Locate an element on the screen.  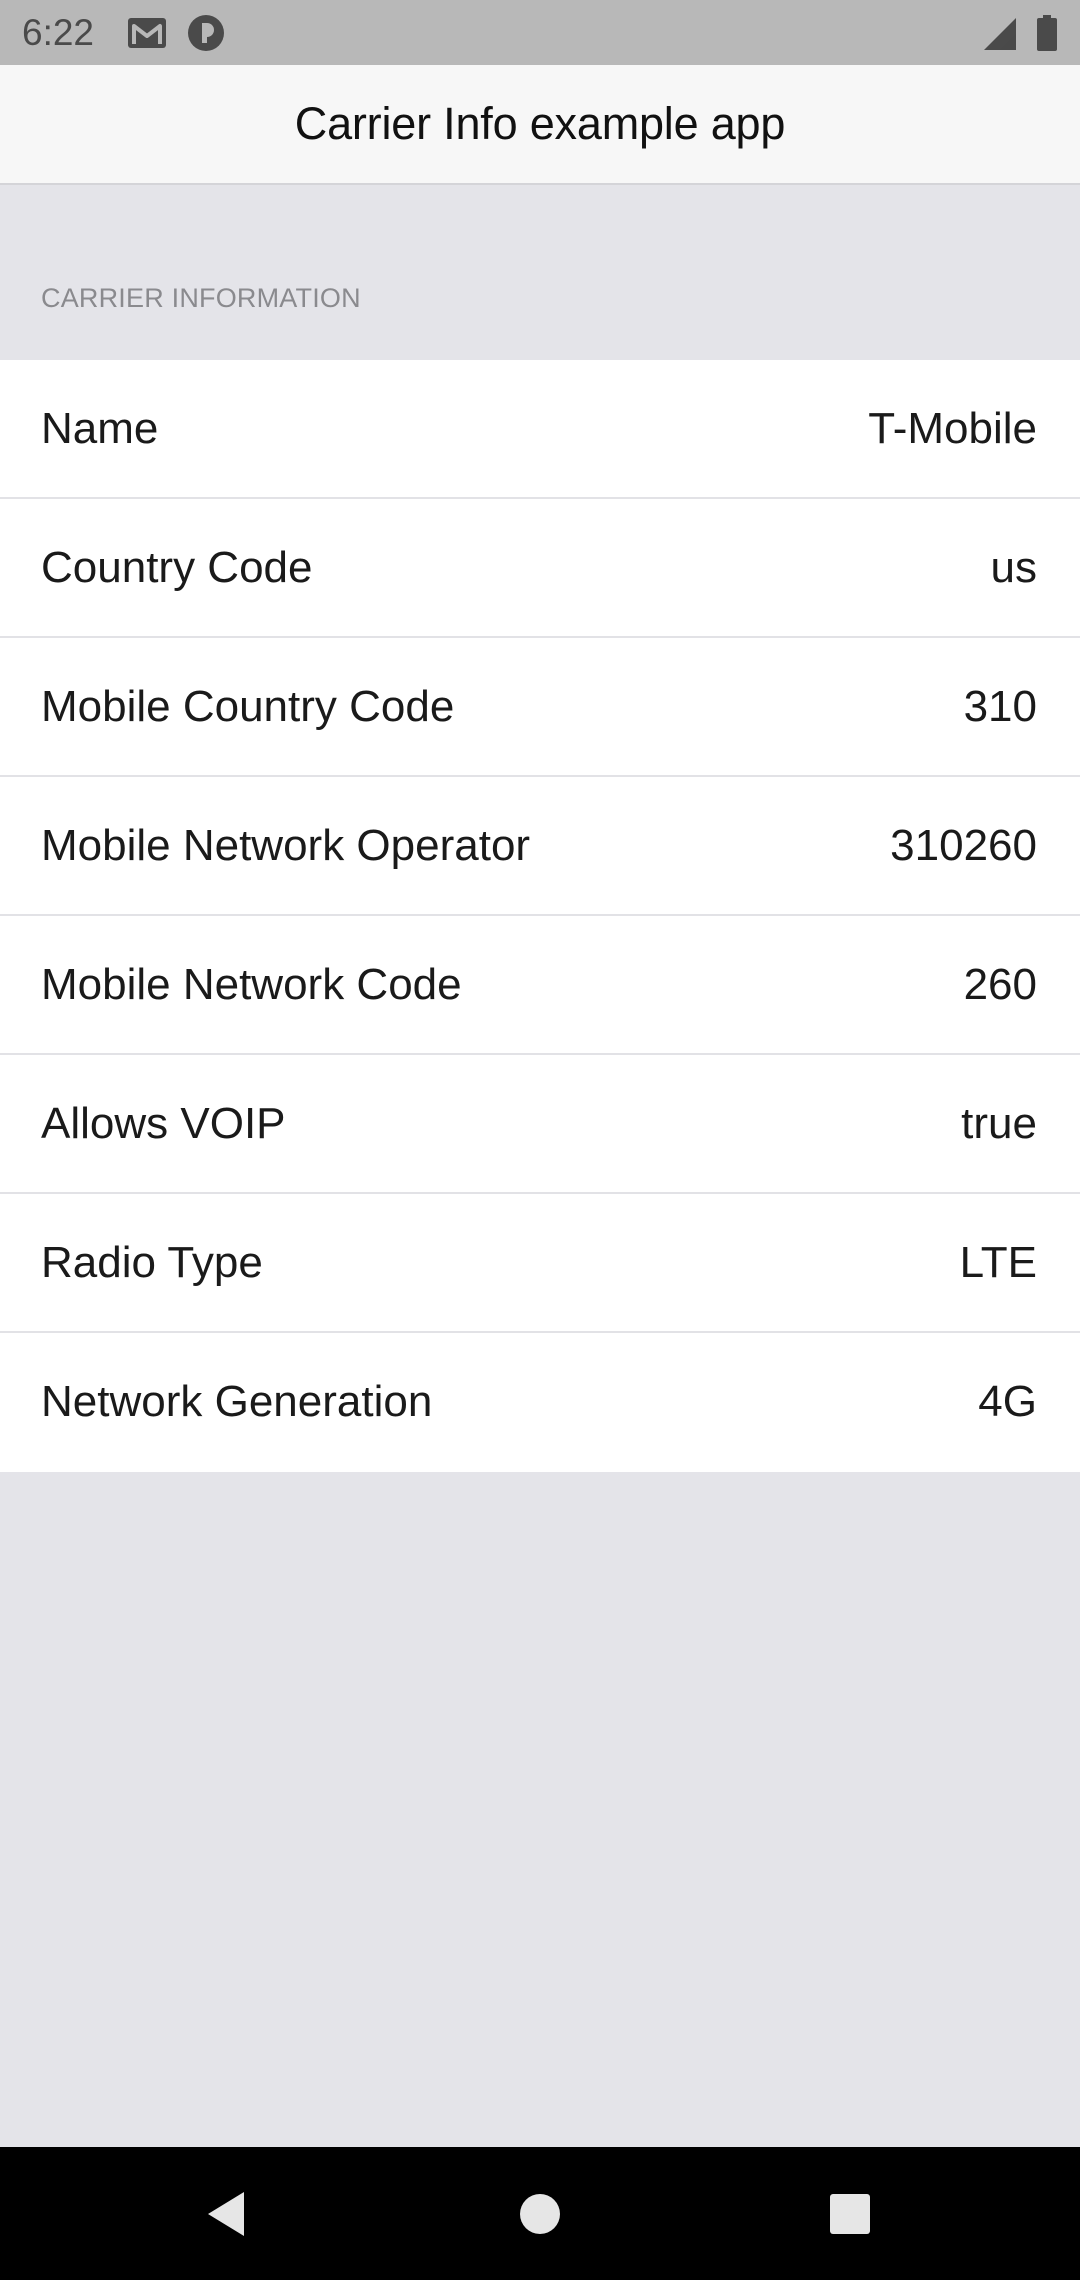
info-row-name: Name T-Mobile is located at coordinates (540, 429).